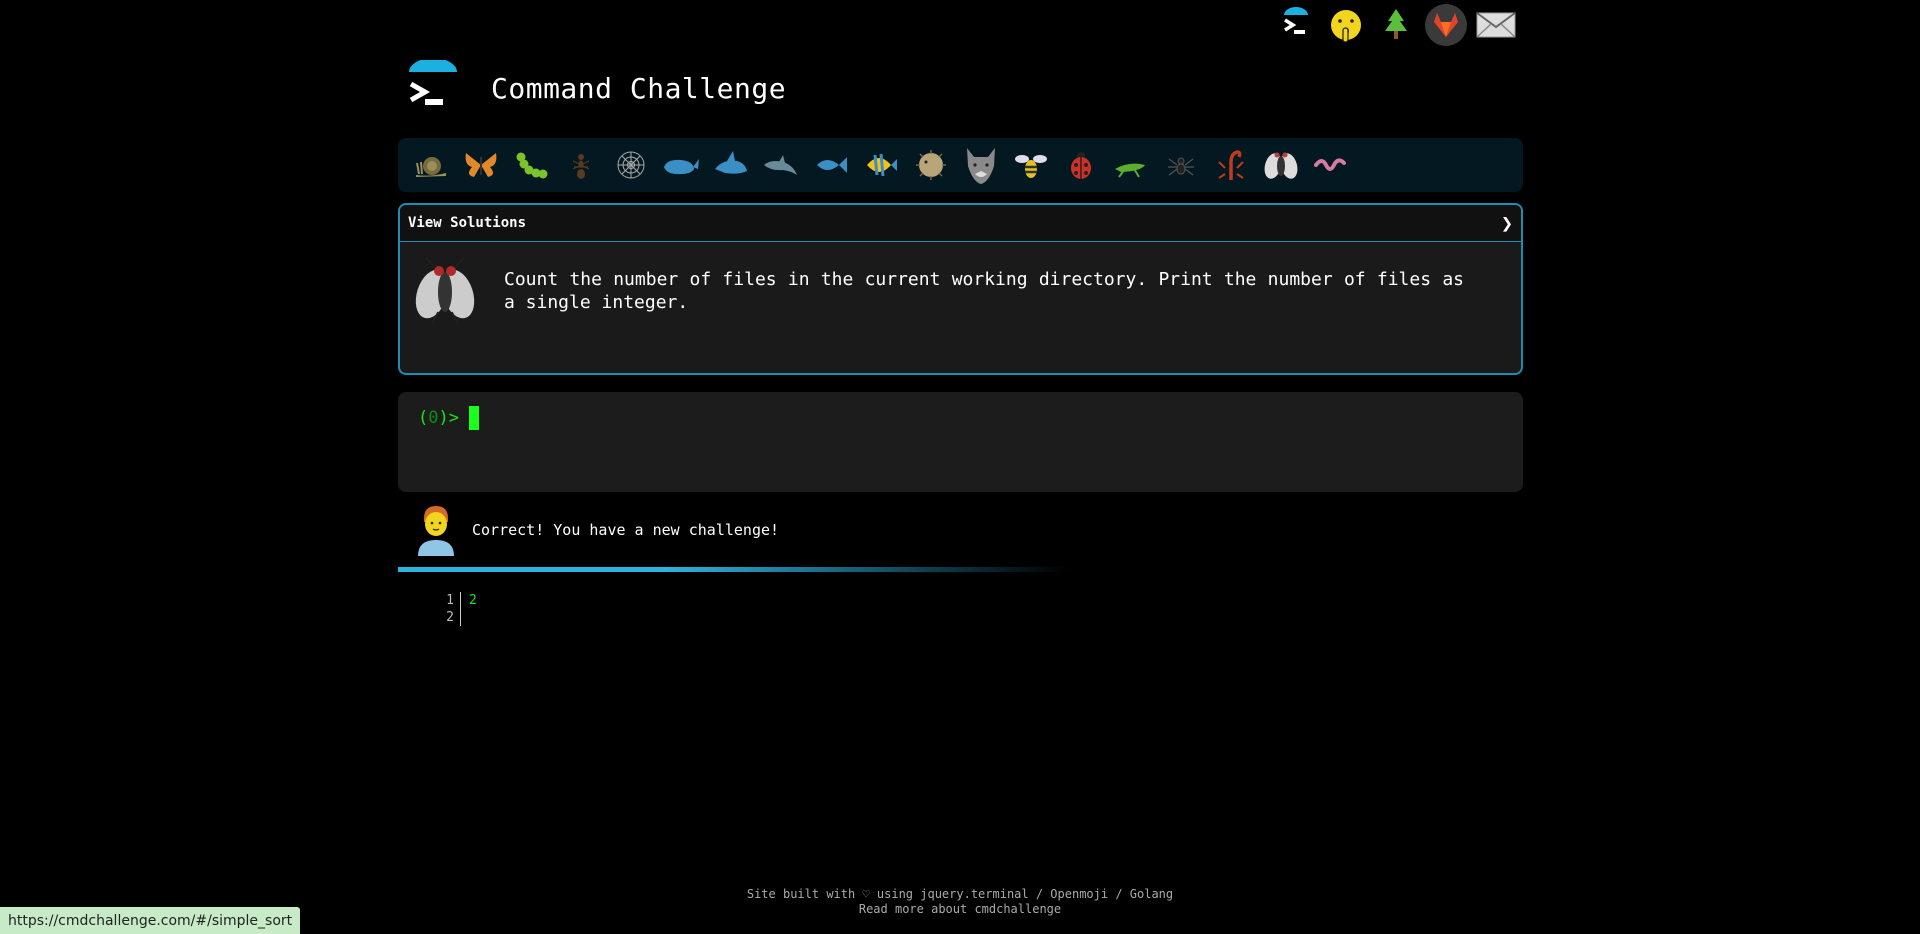 The image size is (1920, 934). What do you see at coordinates (831, 165) in the screenshot?
I see `fish-icon` at bounding box center [831, 165].